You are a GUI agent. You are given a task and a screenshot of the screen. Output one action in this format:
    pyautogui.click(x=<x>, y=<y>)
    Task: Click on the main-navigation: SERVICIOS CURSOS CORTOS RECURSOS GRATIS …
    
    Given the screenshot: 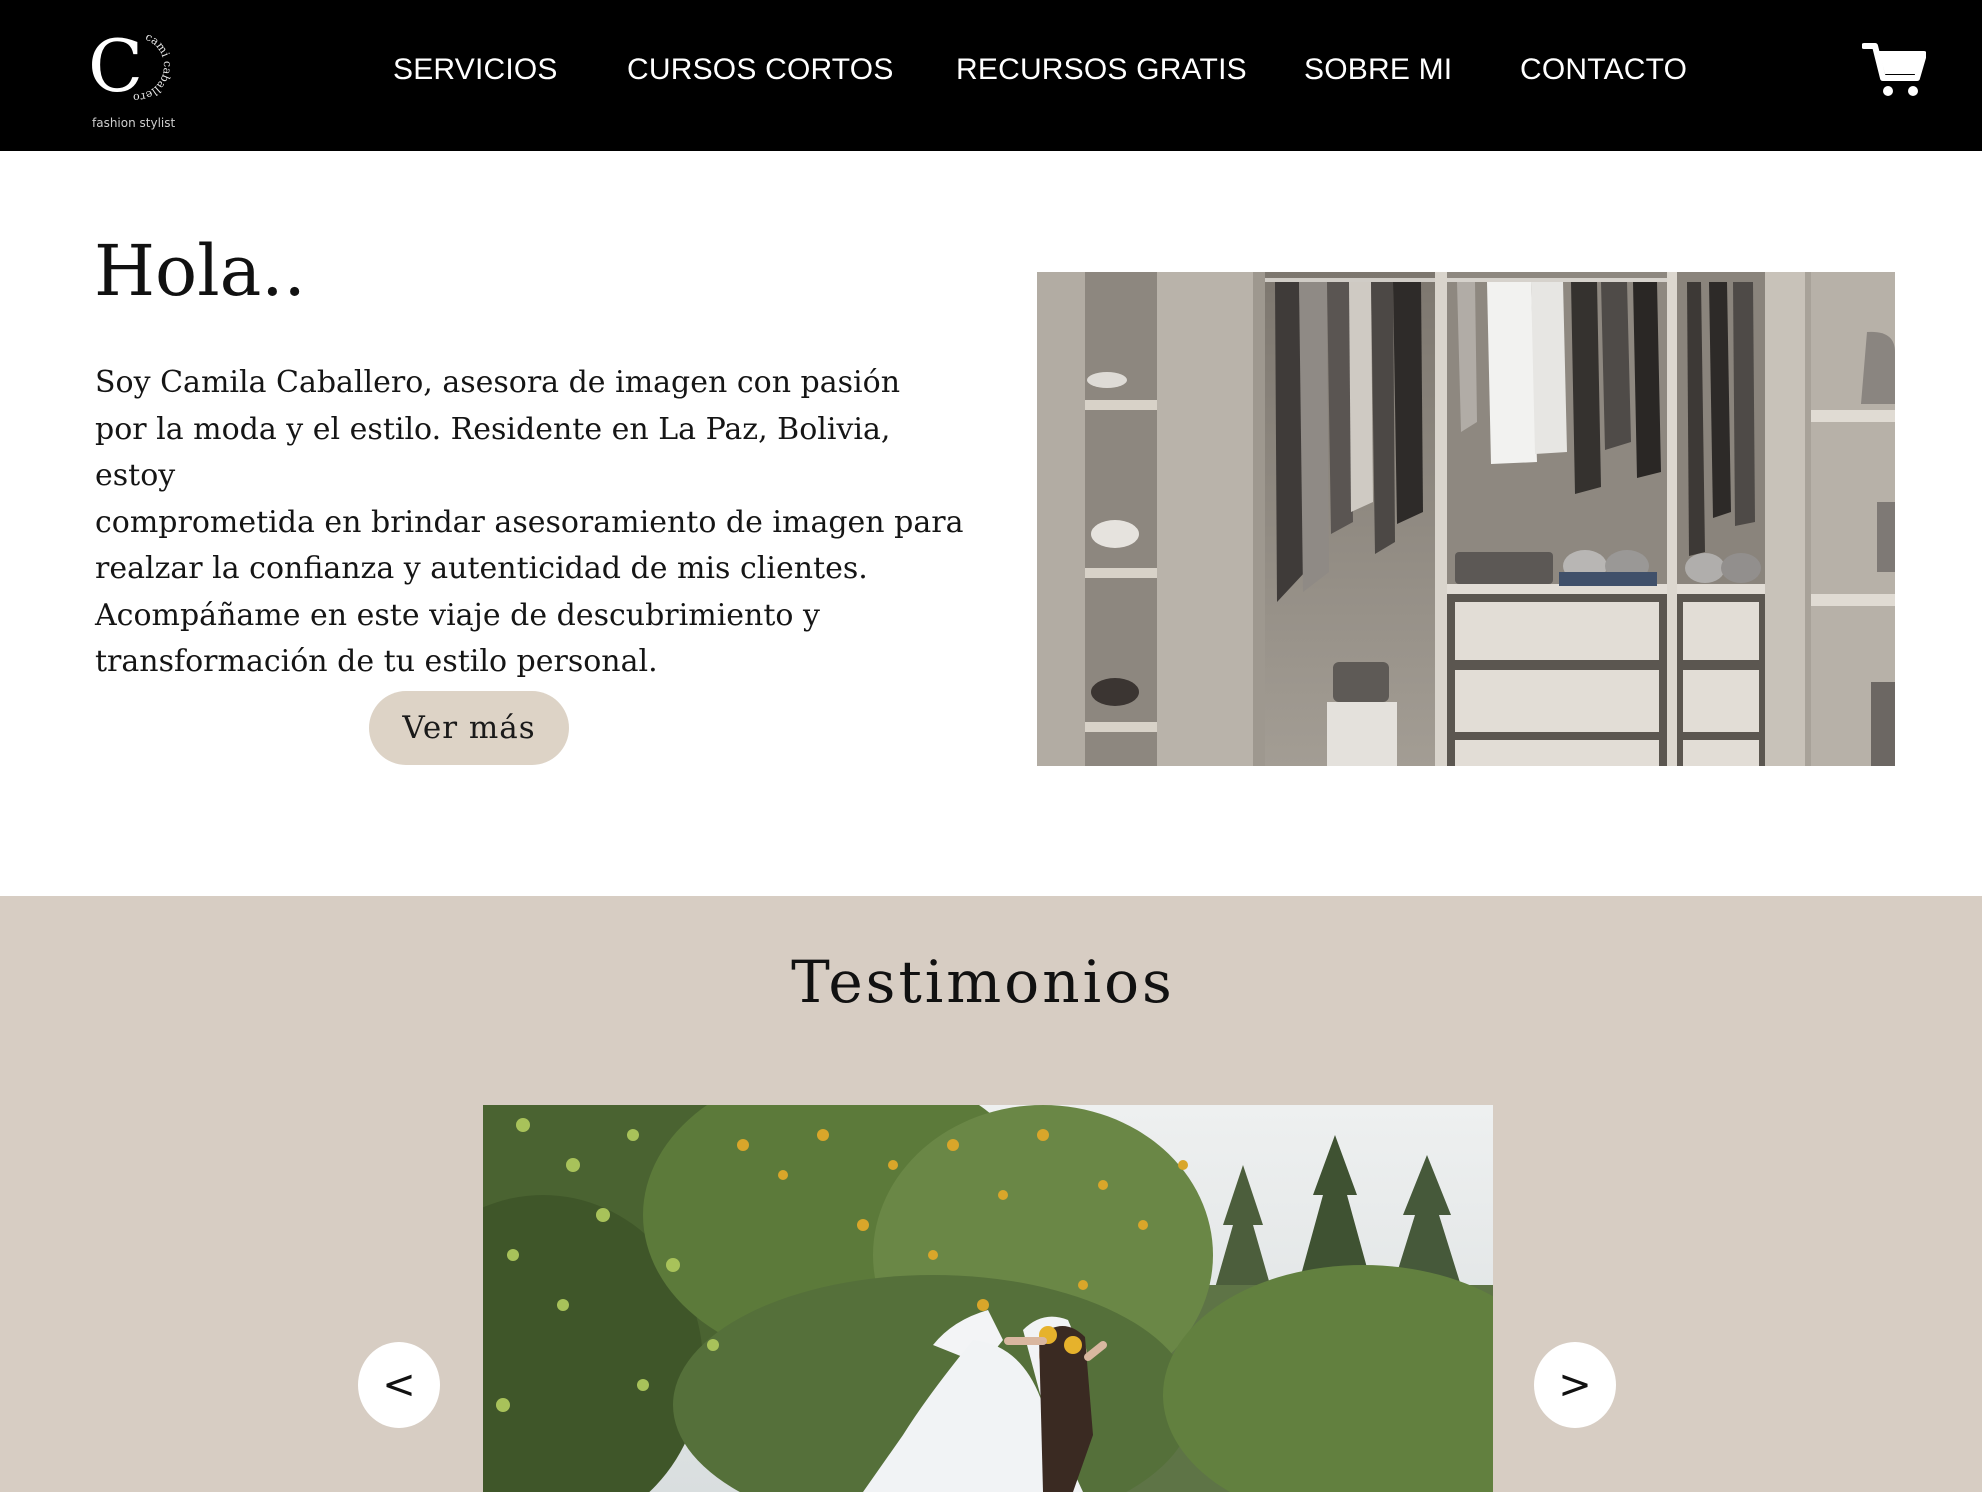 What is the action you would take?
    pyautogui.click(x=991, y=75)
    